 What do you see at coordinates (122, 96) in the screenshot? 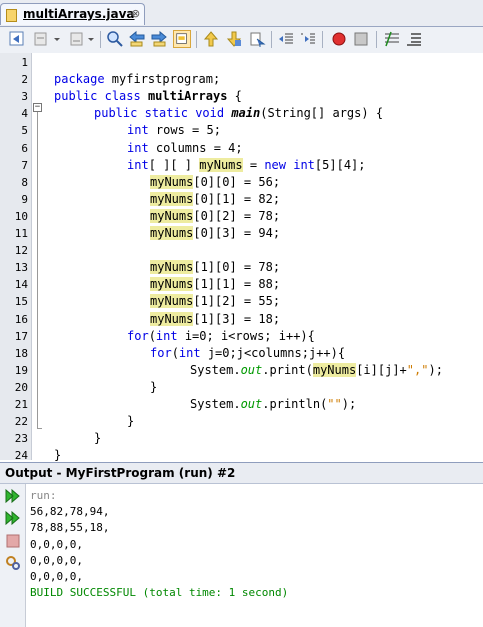
I see `code-token: class` at bounding box center [122, 96].